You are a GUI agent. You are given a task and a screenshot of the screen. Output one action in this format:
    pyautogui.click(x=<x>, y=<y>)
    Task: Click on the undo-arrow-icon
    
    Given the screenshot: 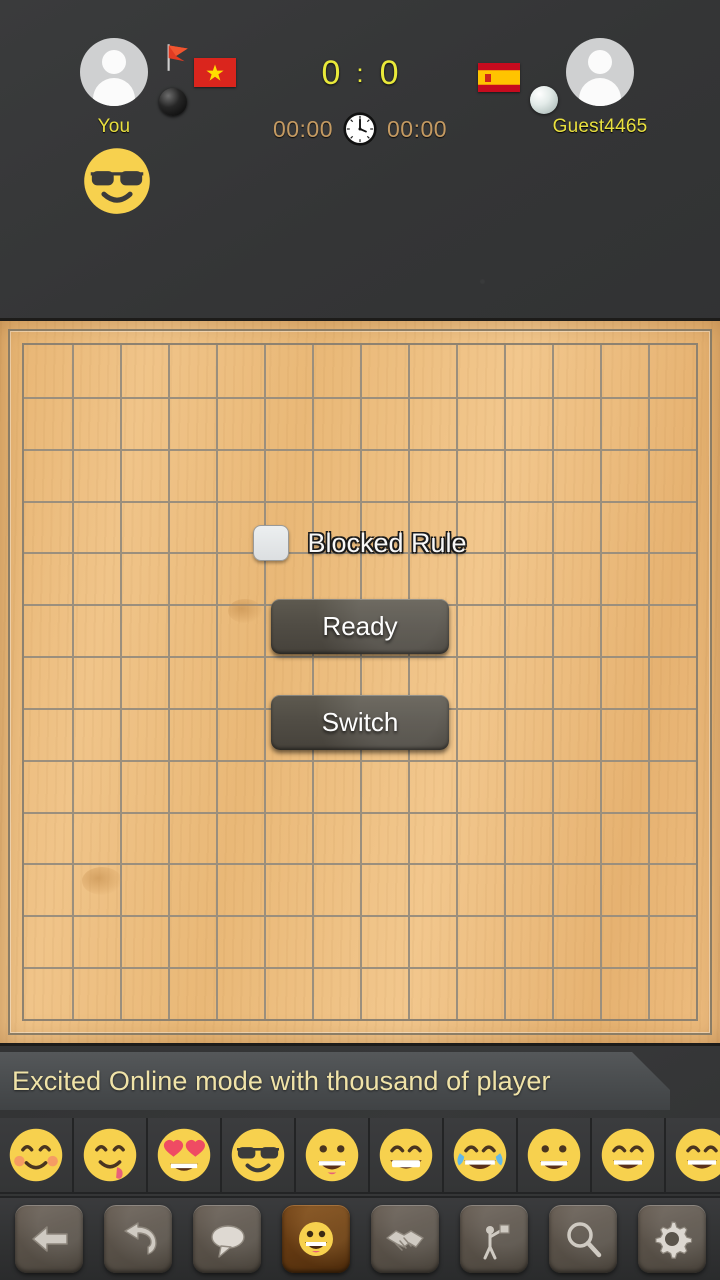 What is the action you would take?
    pyautogui.click(x=140, y=1238)
    